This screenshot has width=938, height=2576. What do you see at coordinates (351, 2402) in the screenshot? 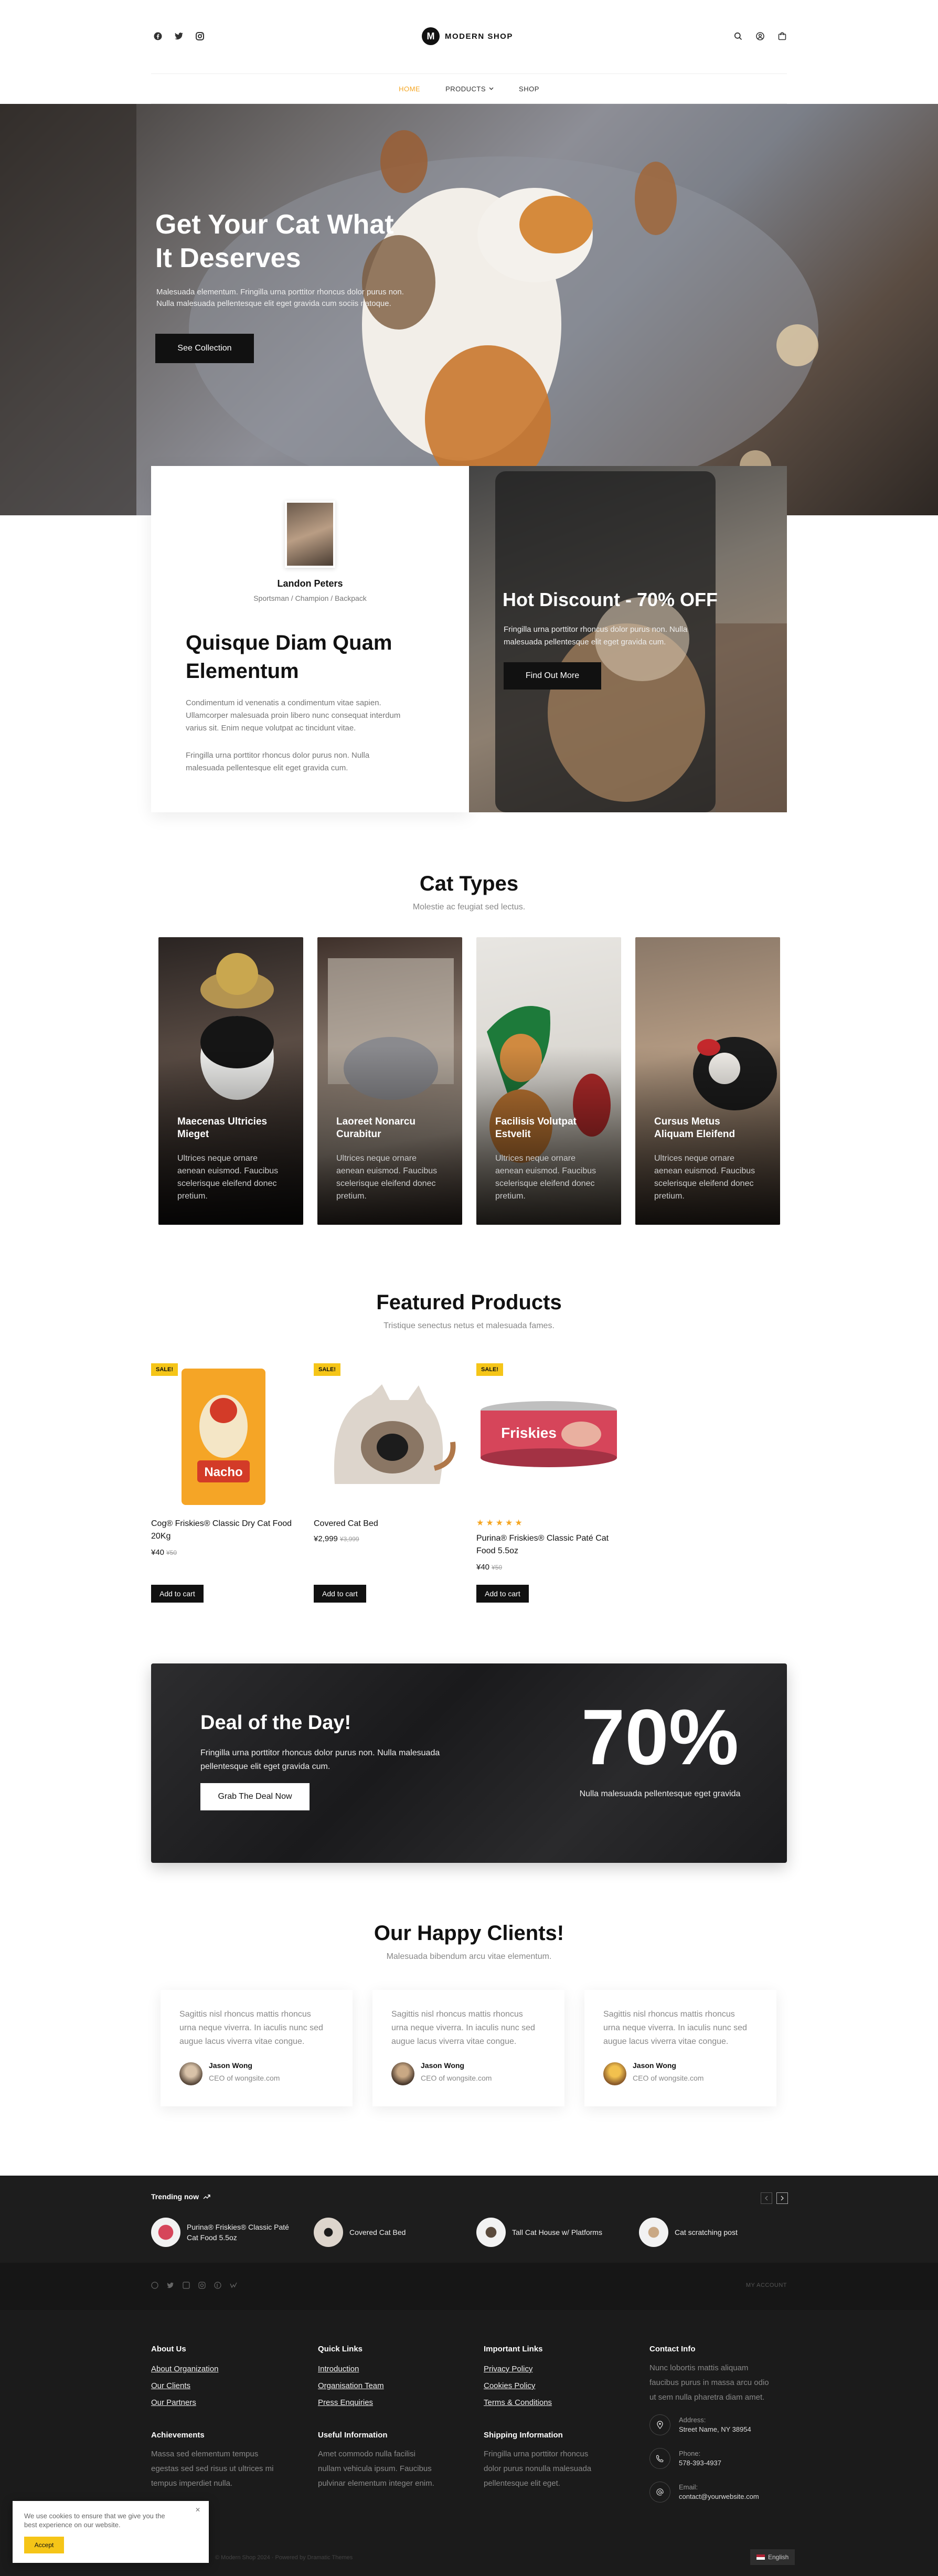
I see `footer-link: Press Enquiries` at bounding box center [351, 2402].